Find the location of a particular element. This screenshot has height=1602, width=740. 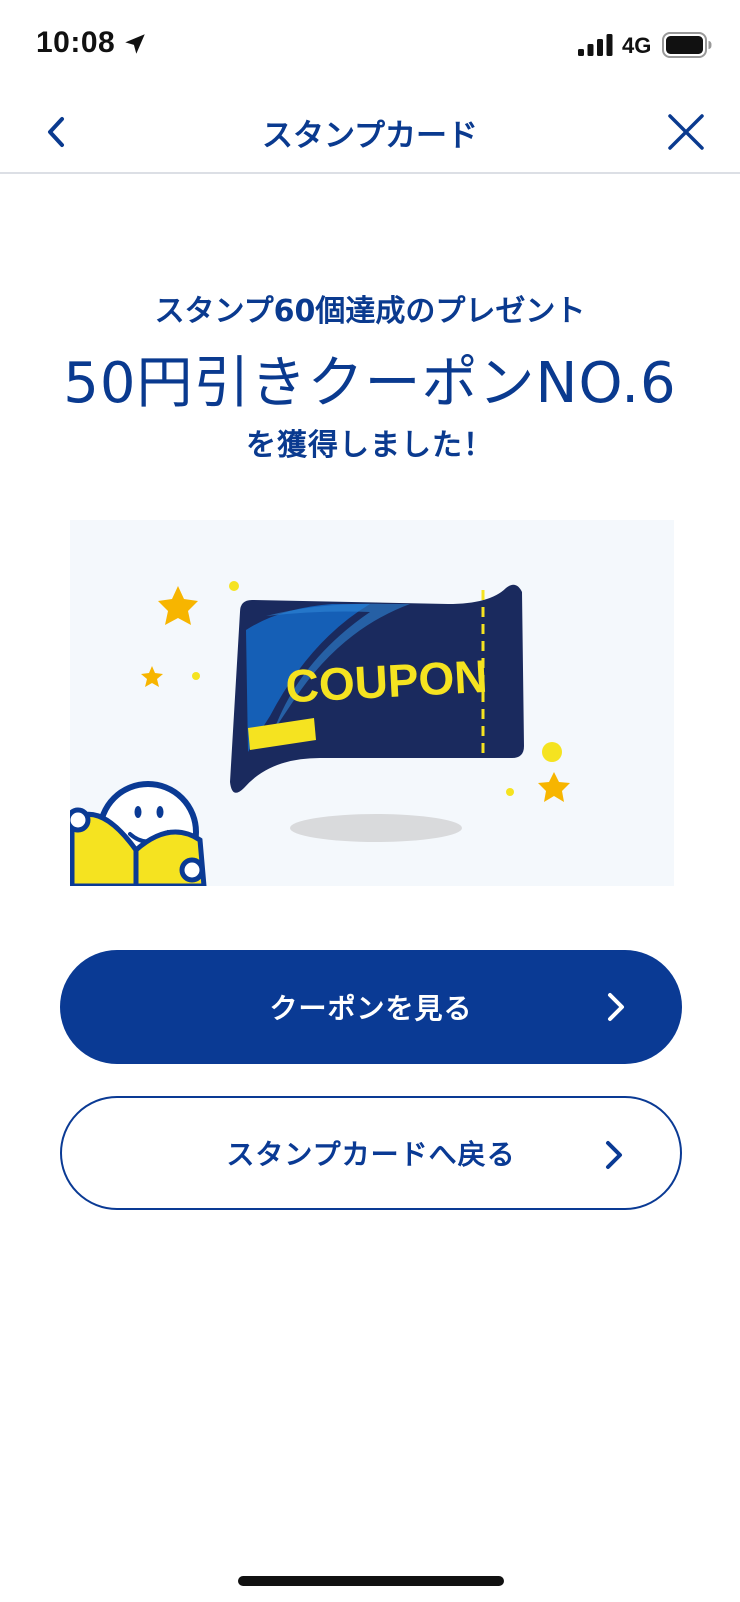

nav-bar: スタンプカード is located at coordinates (370, 132).